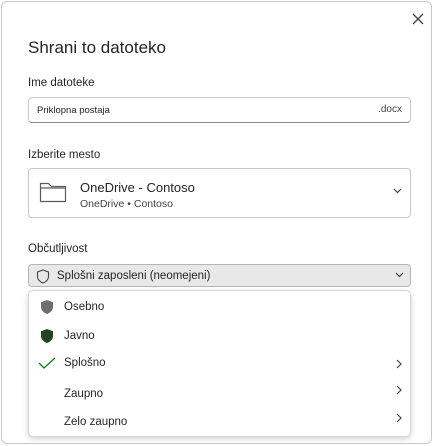  What do you see at coordinates (134, 276) in the screenshot?
I see `sensitivity-selected: Splošni zaposleni (neomejeni)` at bounding box center [134, 276].